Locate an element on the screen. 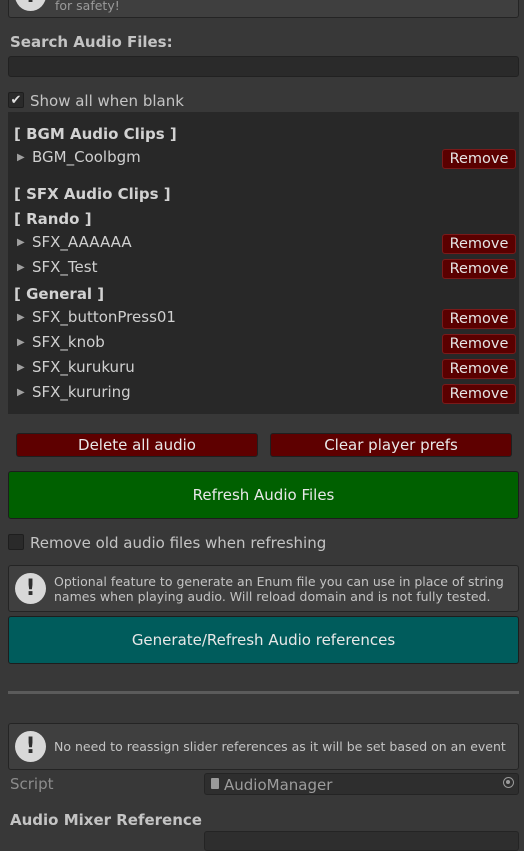 The height and width of the screenshot is (851, 524). script-field: AudioManager is located at coordinates (361, 784).